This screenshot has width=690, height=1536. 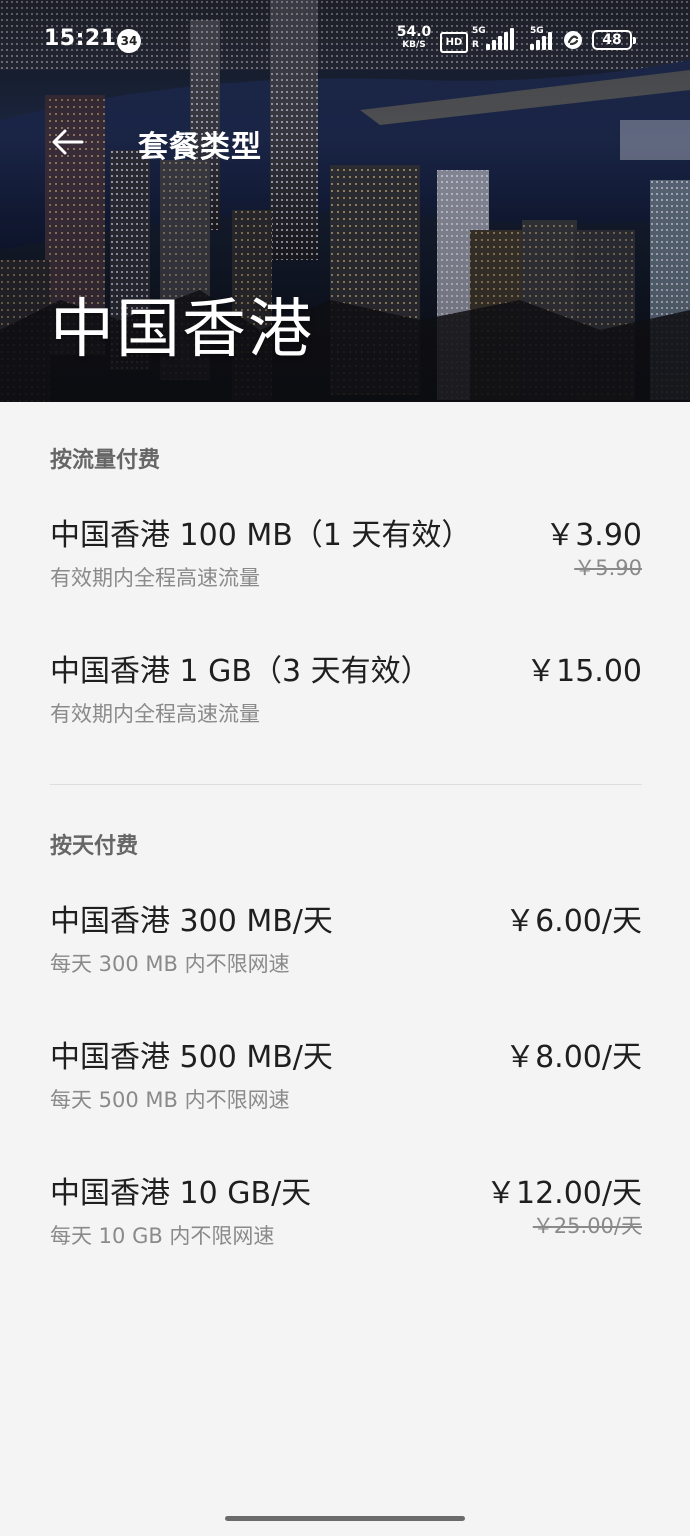 I want to click on back-button, so click(x=68, y=142).